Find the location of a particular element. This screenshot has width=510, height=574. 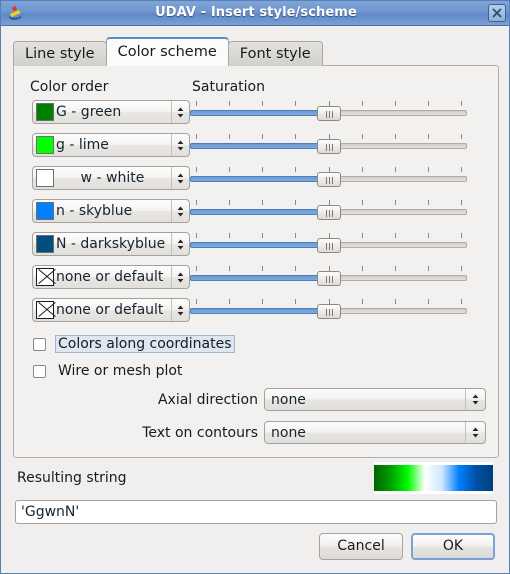

color-order-combo-1: G - green is located at coordinates (111, 112).